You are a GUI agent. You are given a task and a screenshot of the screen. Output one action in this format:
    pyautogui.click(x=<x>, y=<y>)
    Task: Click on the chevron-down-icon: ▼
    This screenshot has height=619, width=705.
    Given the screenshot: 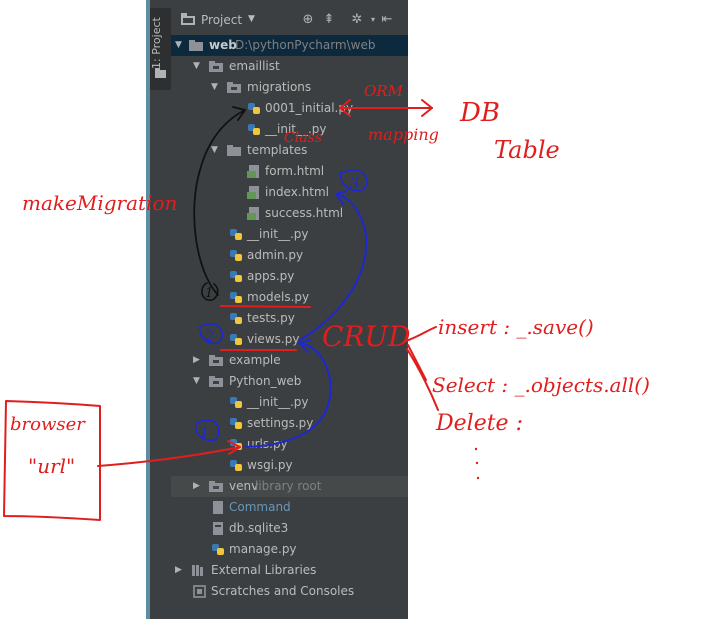 What is the action you would take?
    pyautogui.click(x=251, y=19)
    